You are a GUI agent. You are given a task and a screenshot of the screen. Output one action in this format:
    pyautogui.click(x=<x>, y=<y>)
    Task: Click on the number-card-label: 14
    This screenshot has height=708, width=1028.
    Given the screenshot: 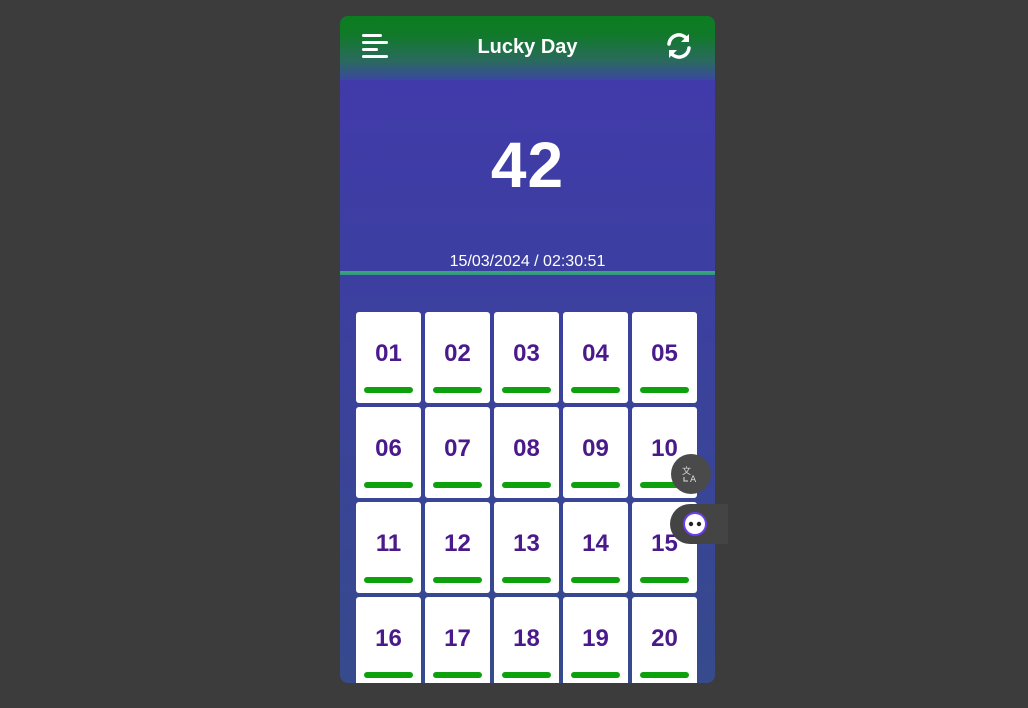 What is the action you would take?
    pyautogui.click(x=595, y=543)
    